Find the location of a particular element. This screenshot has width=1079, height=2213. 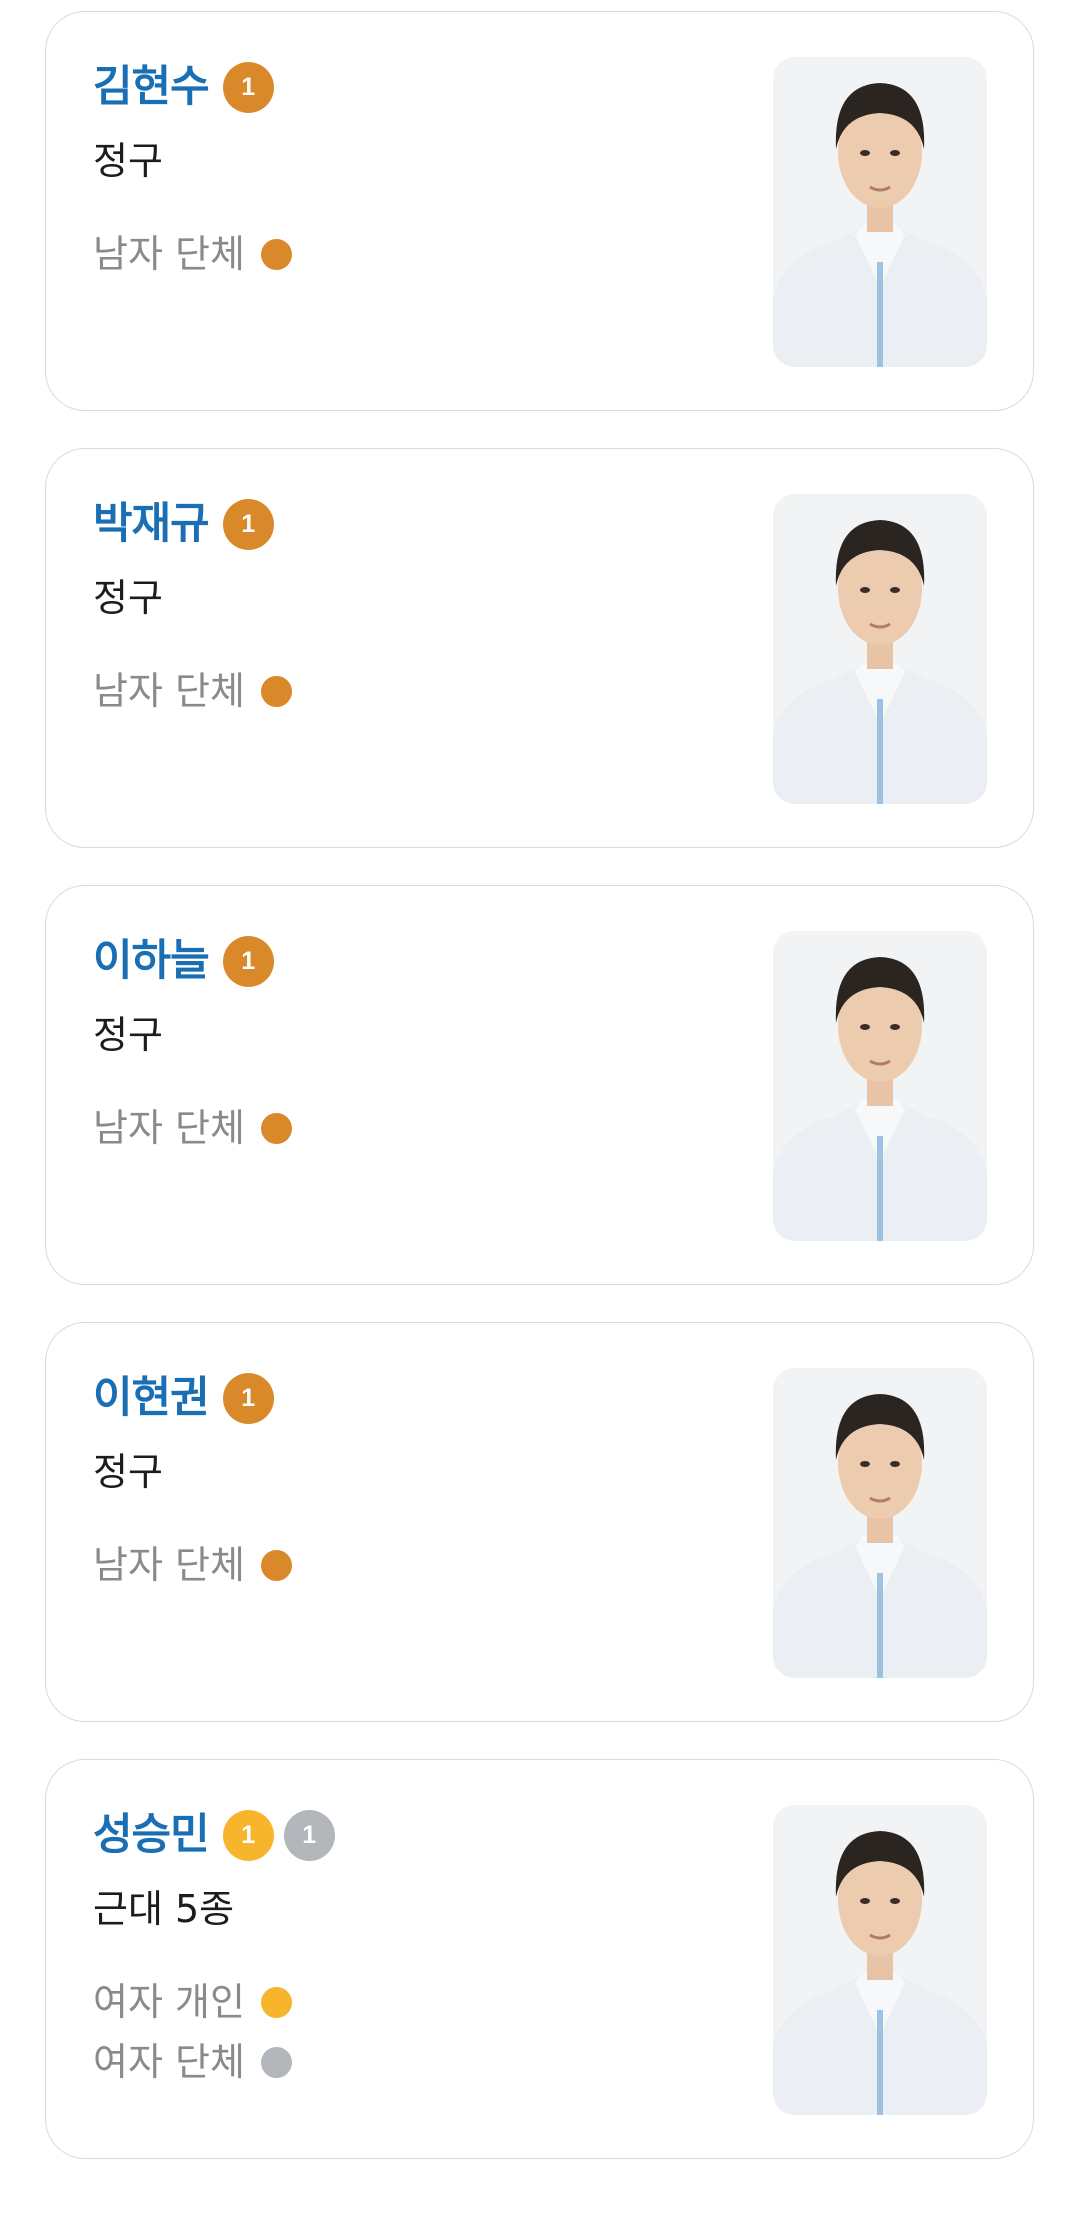

athlete-name: 성승민 is located at coordinates (151, 1835).